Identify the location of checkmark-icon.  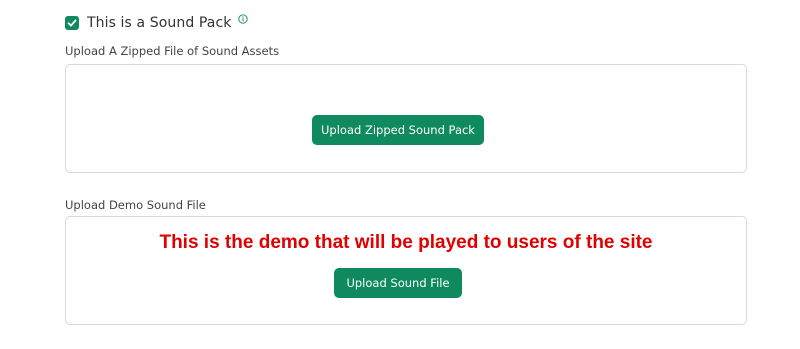
(72, 23).